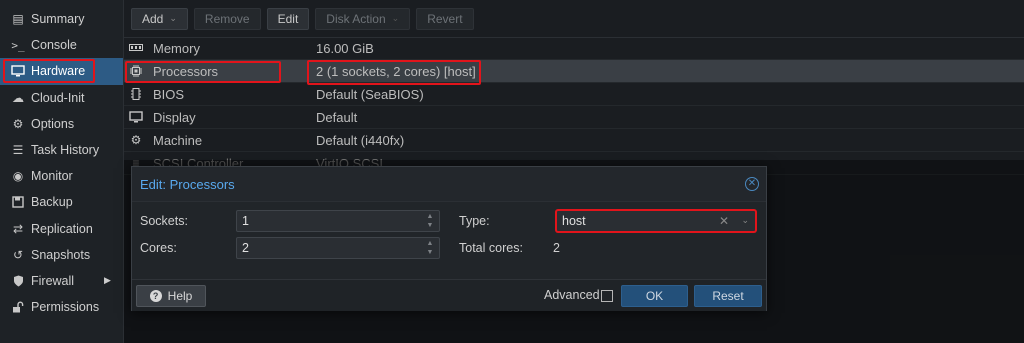 The image size is (1024, 343). I want to click on chip-icon, so click(136, 94).